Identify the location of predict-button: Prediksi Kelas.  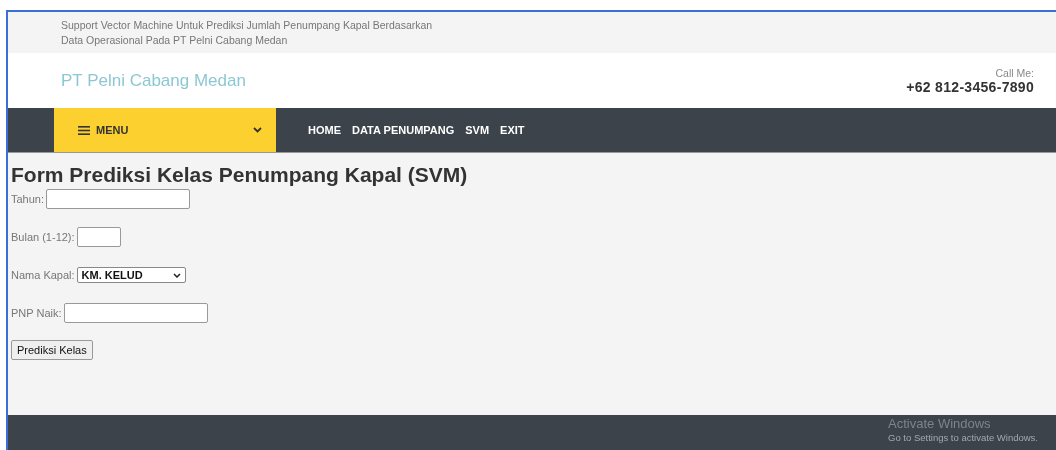
(52, 350).